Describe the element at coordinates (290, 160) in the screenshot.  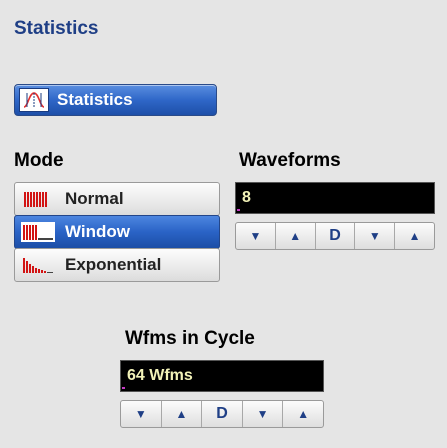
I see `waveforms-label: Waveforms` at that location.